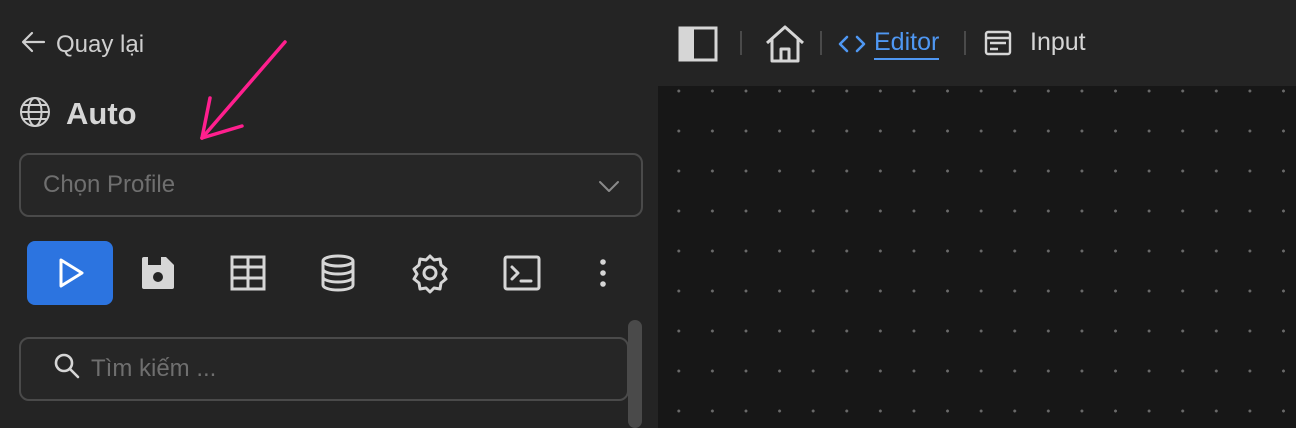 This screenshot has width=1296, height=428. I want to click on gear-icon, so click(430, 274).